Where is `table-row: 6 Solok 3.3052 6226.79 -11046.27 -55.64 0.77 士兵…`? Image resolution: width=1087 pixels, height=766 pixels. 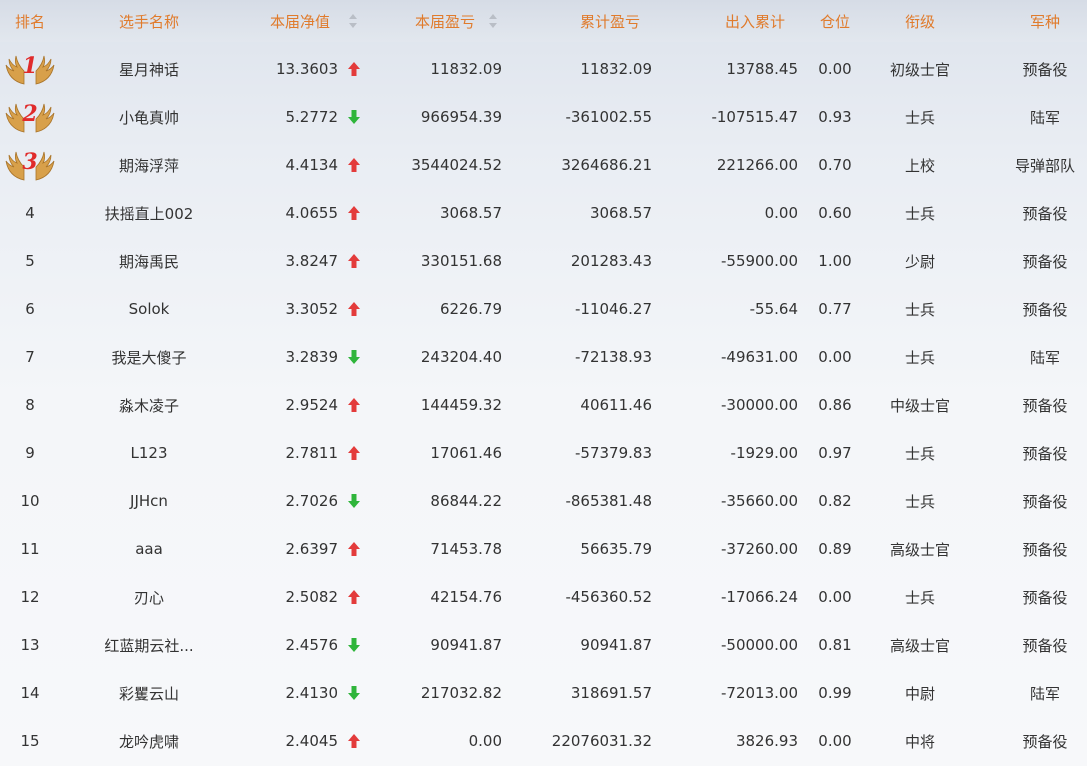 table-row: 6 Solok 3.3052 6226.79 -11046.27 -55.64 0.77 士兵… is located at coordinates (543, 309).